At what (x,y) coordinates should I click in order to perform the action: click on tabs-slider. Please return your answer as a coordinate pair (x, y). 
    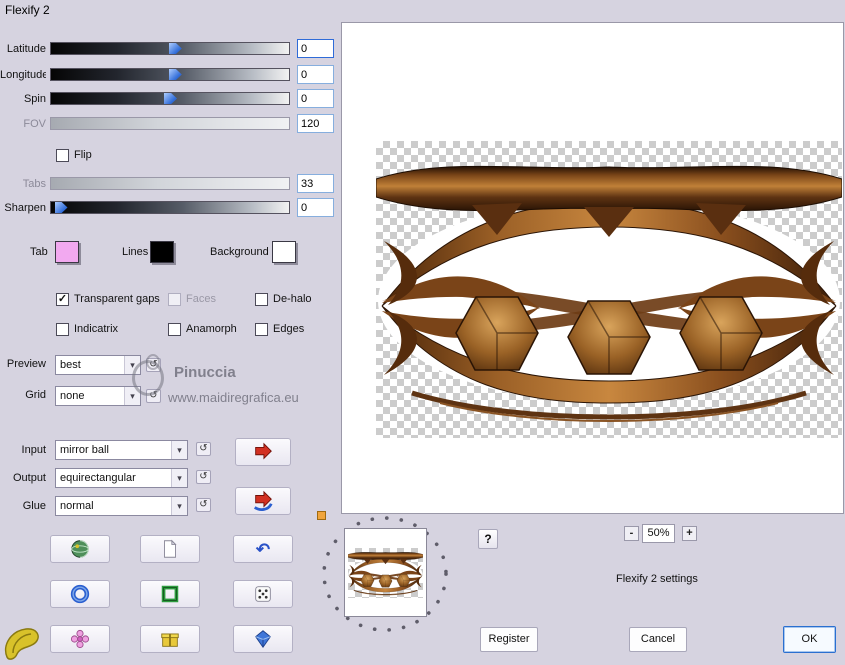
    Looking at the image, I should click on (170, 183).